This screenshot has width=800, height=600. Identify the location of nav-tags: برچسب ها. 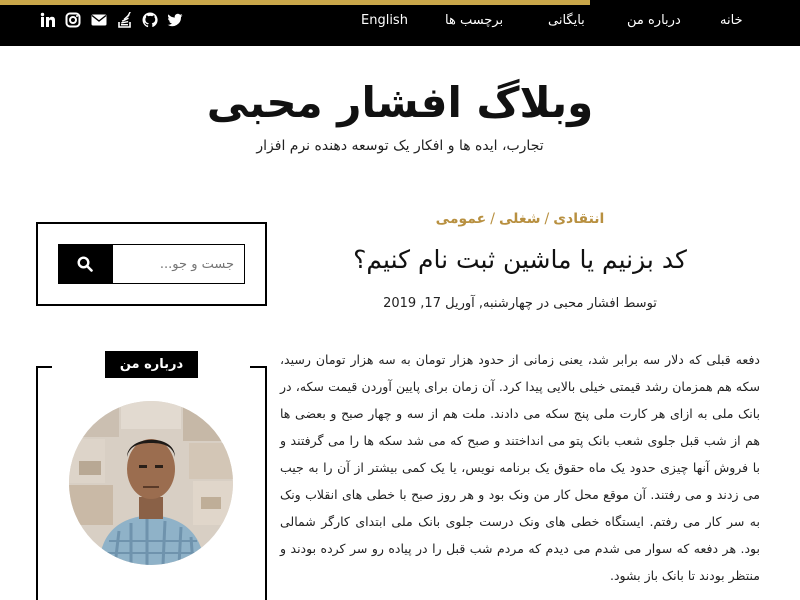
(474, 20).